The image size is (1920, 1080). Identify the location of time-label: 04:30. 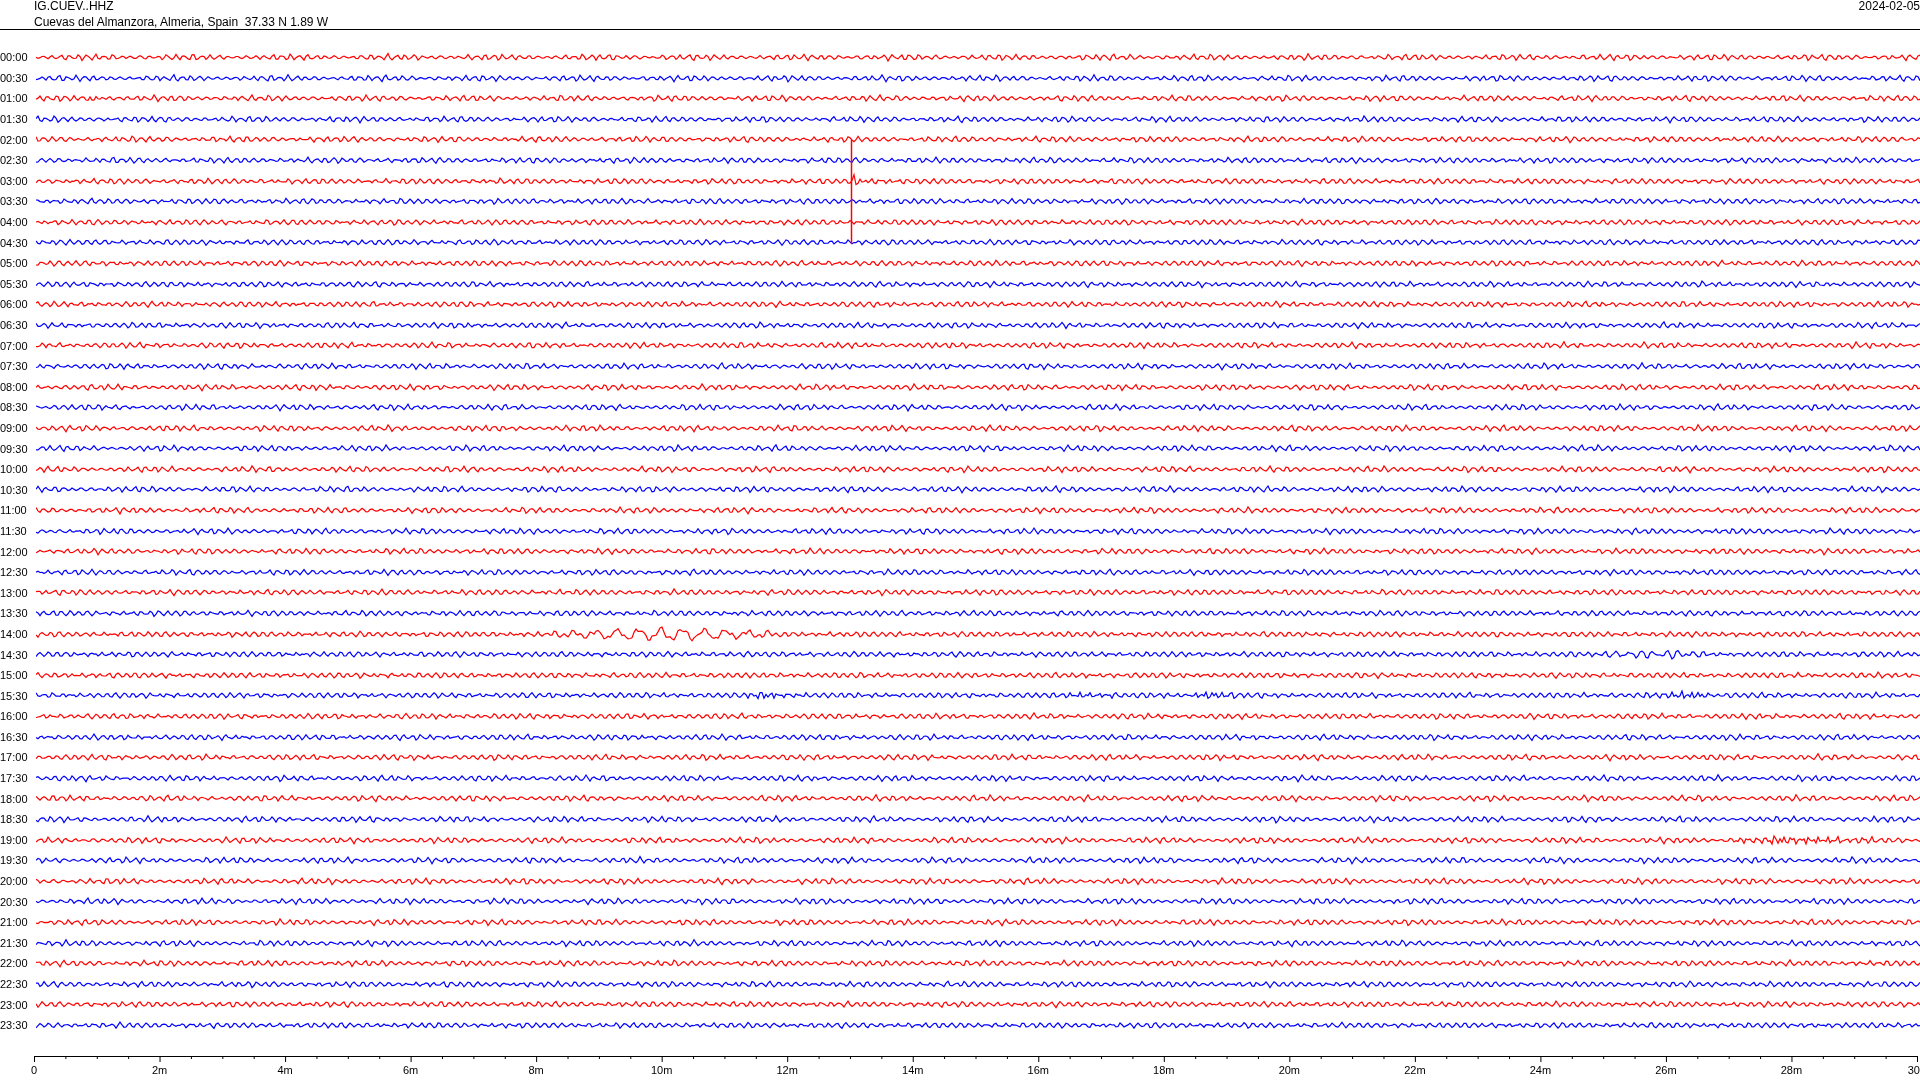
(14, 242).